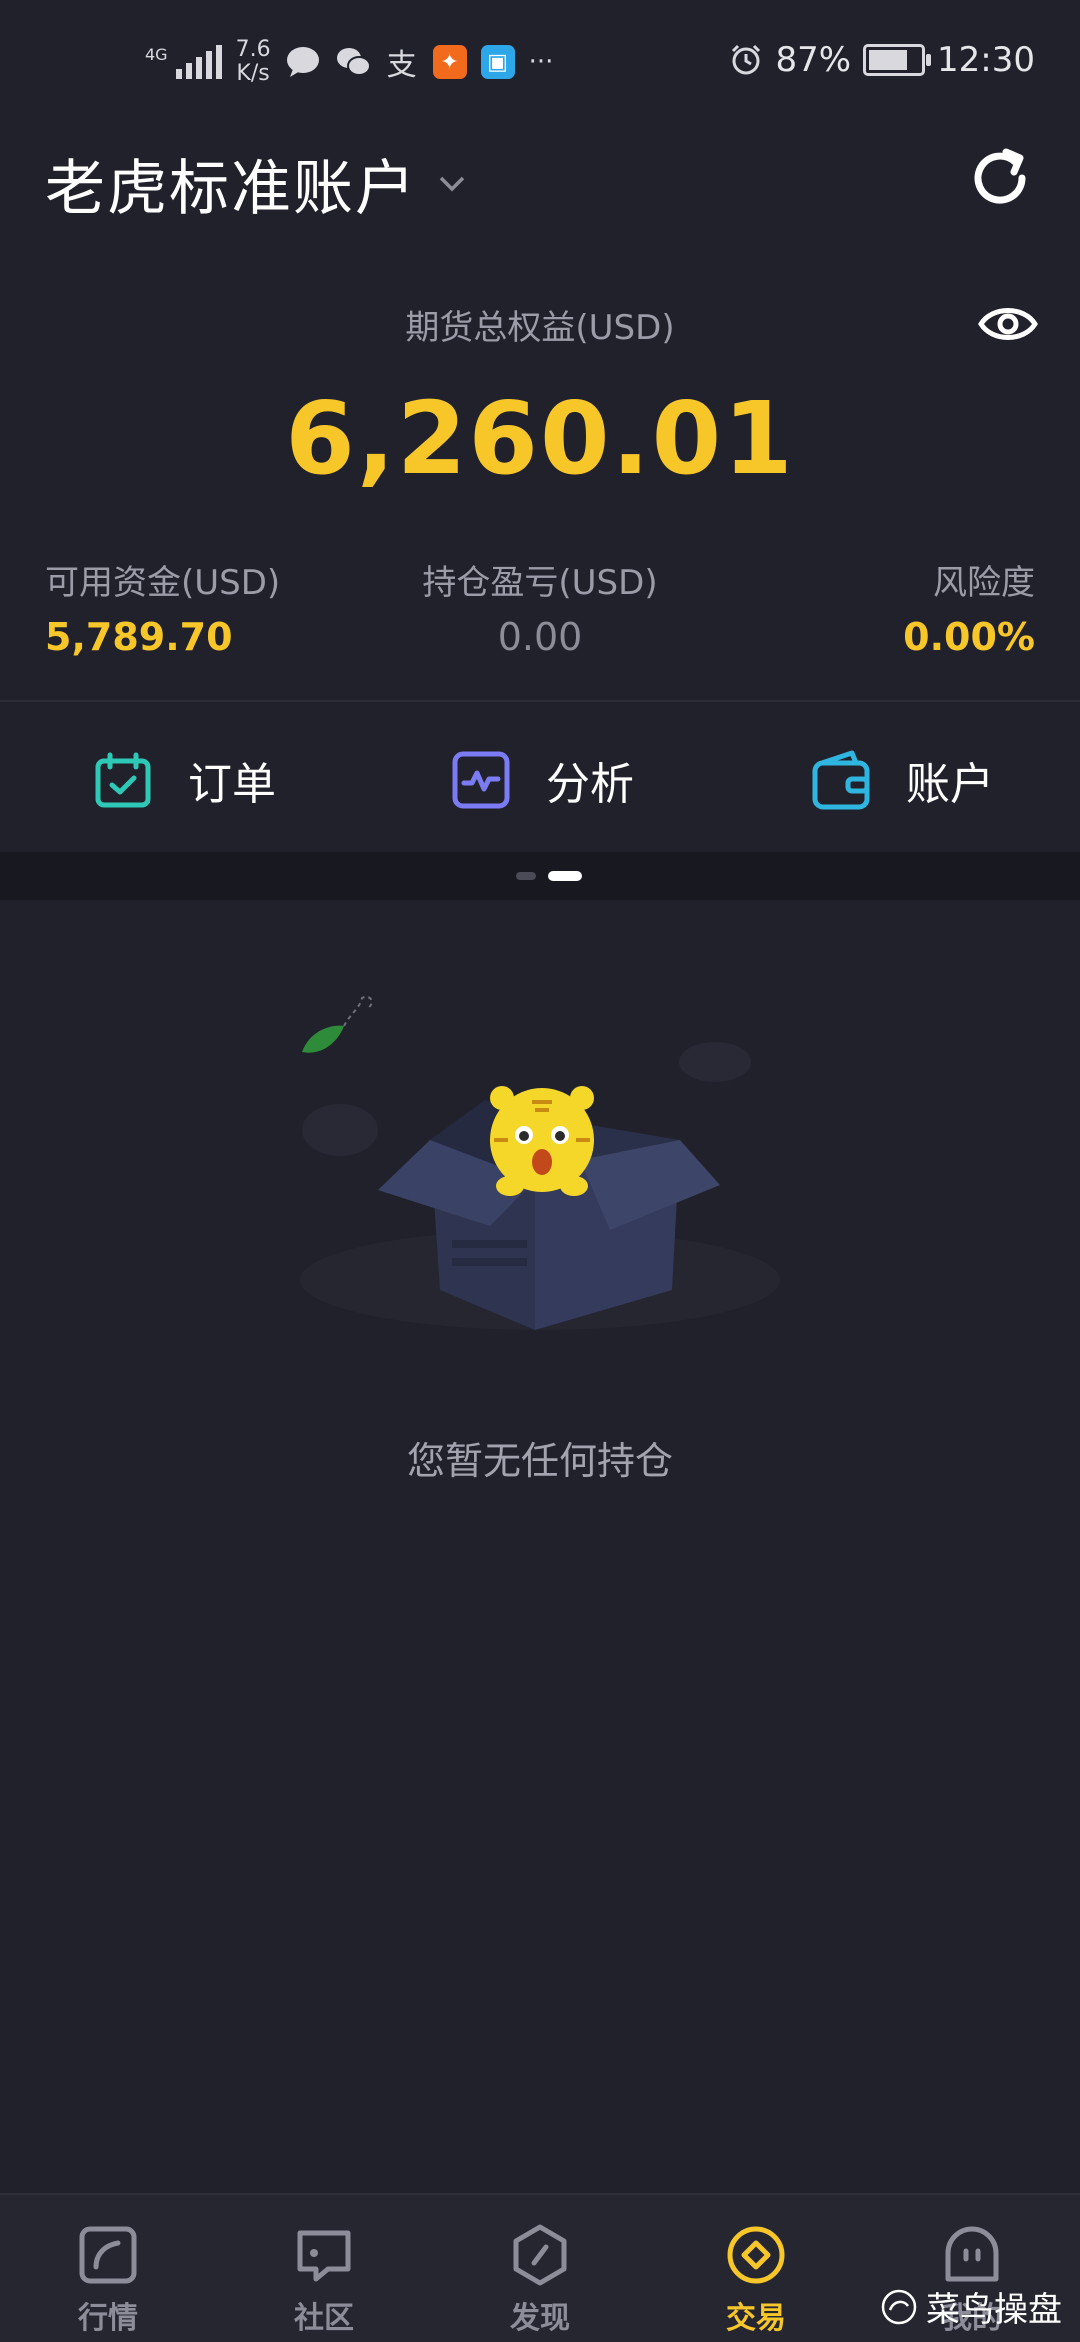  What do you see at coordinates (813, 60) in the screenshot?
I see `battery-percent: 87%` at bounding box center [813, 60].